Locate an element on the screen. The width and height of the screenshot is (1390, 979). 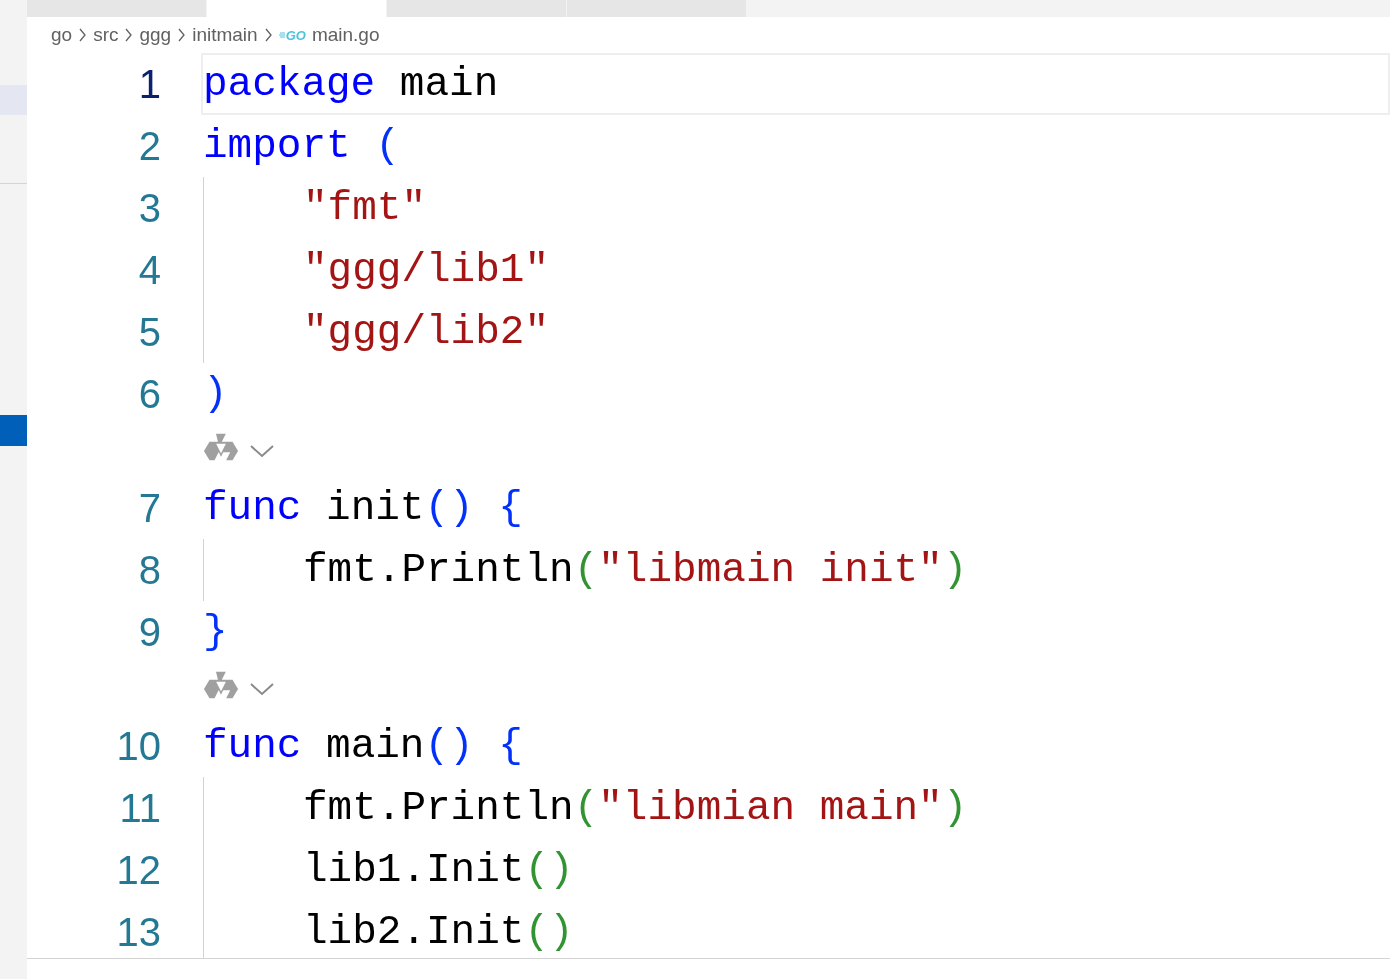
line-number: 2 is located at coordinates (149, 146).